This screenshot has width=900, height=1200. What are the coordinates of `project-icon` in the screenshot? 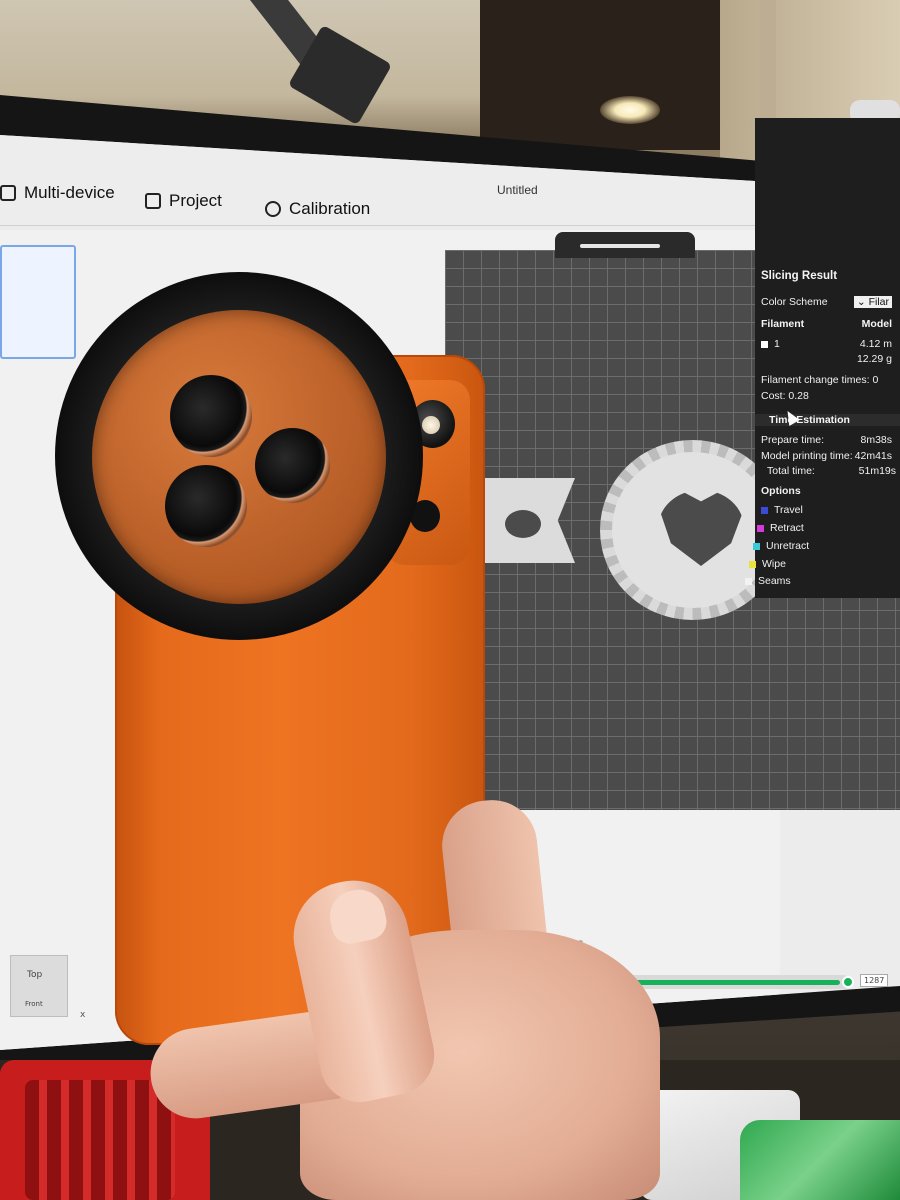 It's located at (153, 201).